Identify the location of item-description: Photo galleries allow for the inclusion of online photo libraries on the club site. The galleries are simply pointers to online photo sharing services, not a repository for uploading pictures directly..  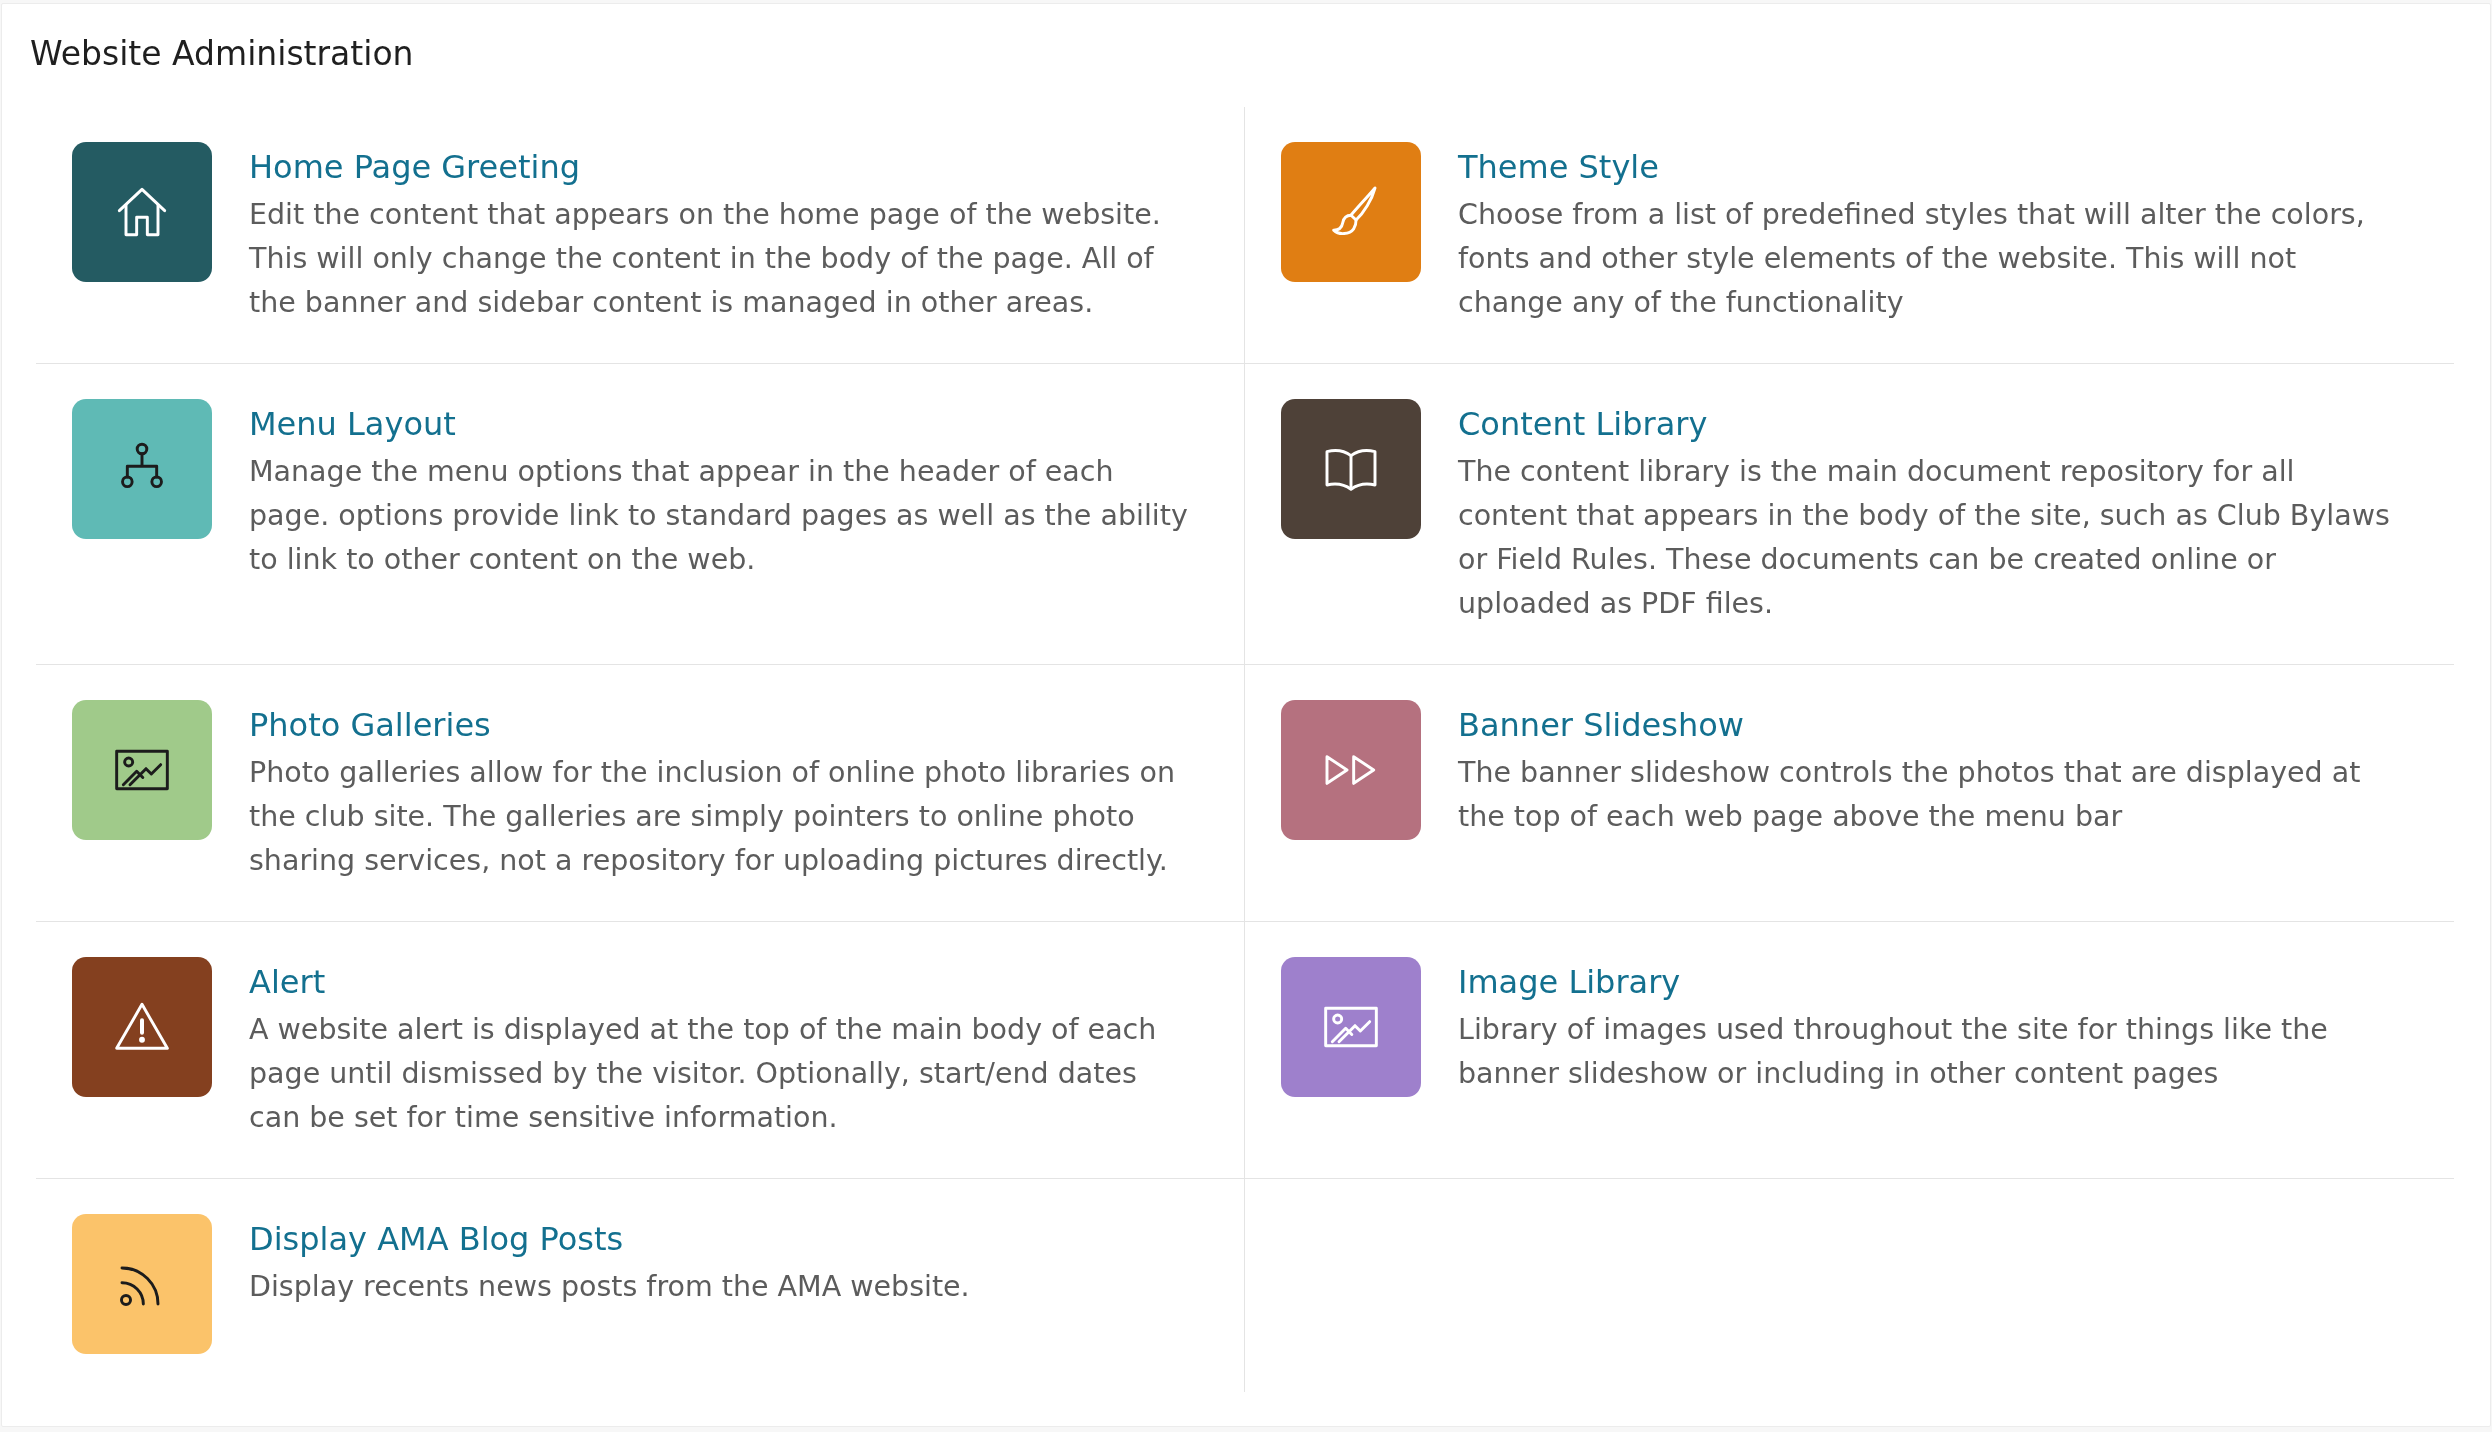
(712, 817).